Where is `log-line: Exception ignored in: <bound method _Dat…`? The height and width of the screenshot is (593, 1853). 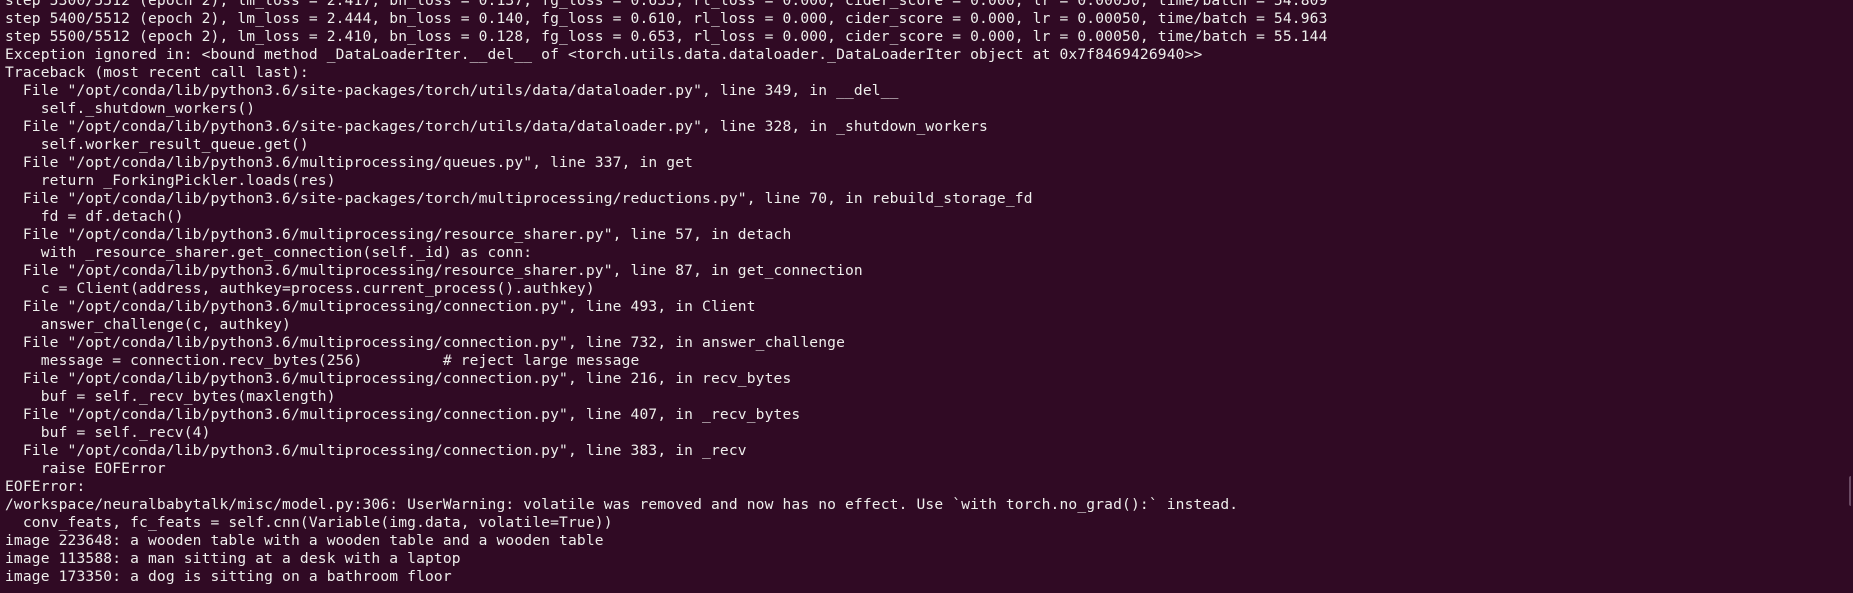 log-line: Exception ignored in: <bound method _Dat… is located at coordinates (604, 54).